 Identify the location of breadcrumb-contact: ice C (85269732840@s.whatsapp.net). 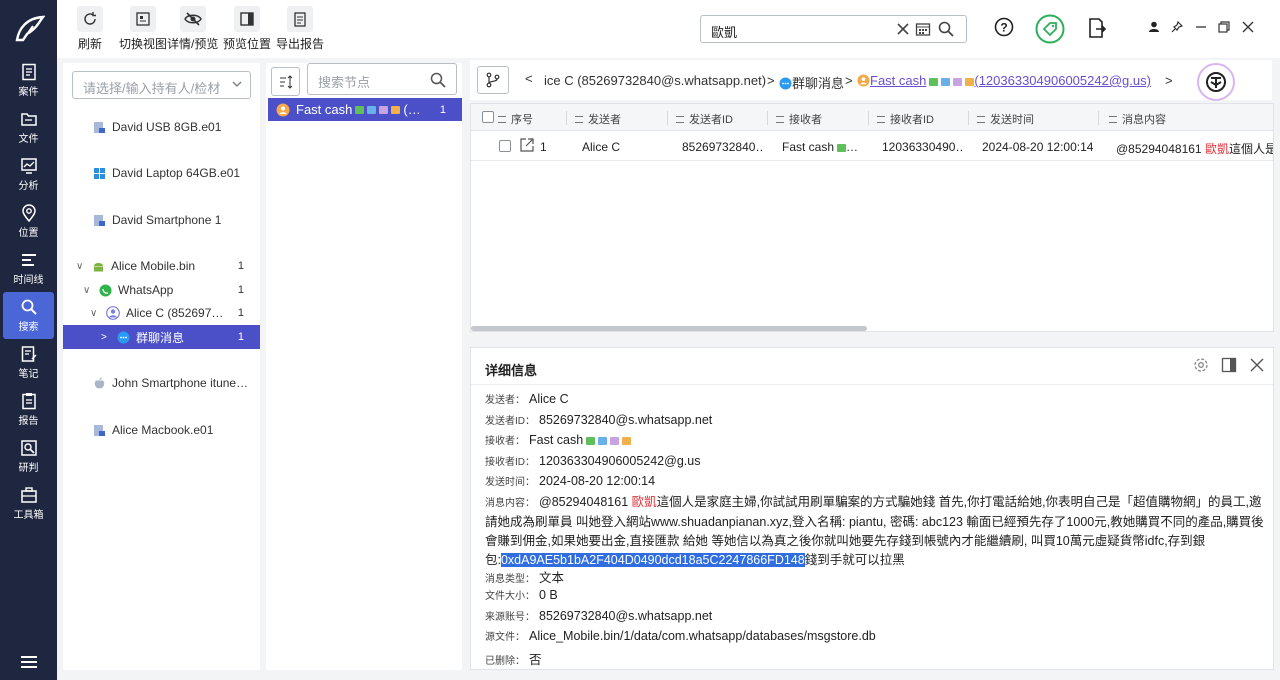
(655, 80).